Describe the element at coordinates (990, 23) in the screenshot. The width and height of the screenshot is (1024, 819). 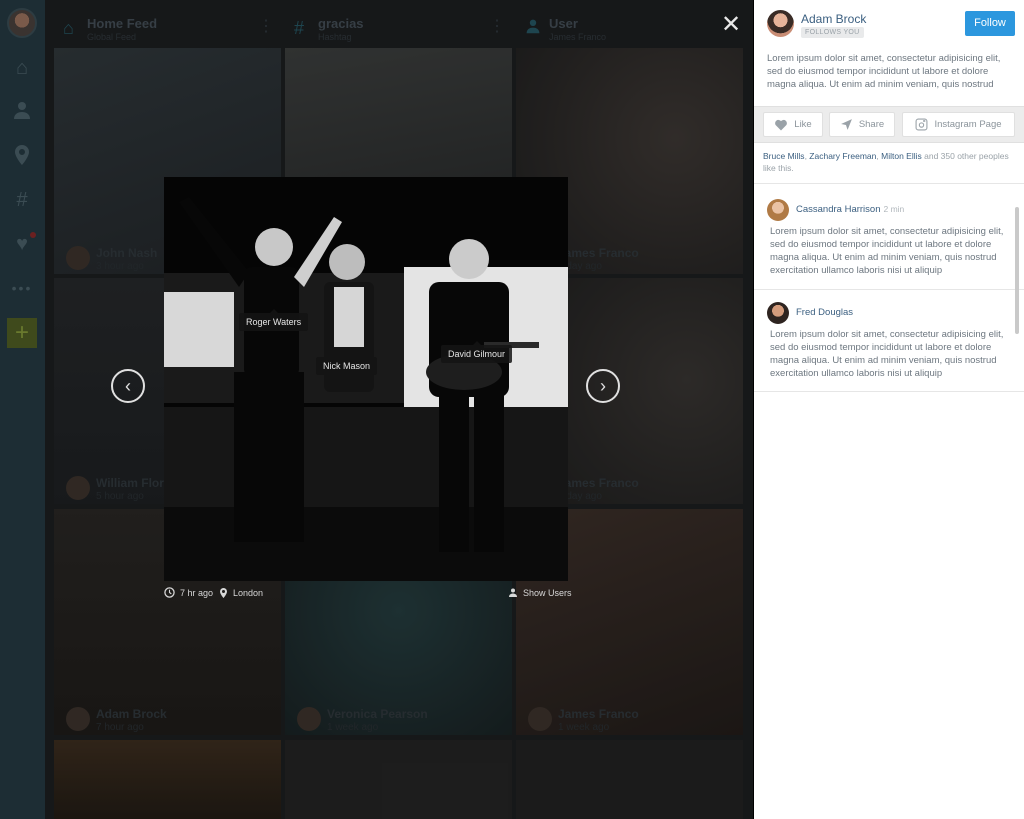
I see `follow-button: Follow` at that location.